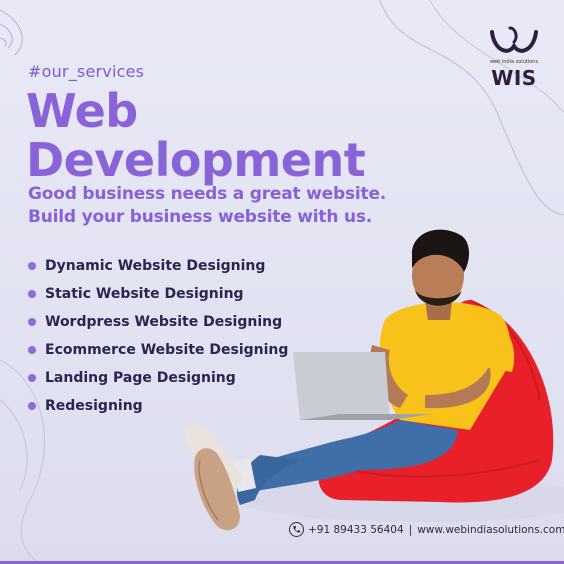 The width and height of the screenshot is (564, 564). I want to click on contact-phone: +91 89433 56404, so click(356, 530).